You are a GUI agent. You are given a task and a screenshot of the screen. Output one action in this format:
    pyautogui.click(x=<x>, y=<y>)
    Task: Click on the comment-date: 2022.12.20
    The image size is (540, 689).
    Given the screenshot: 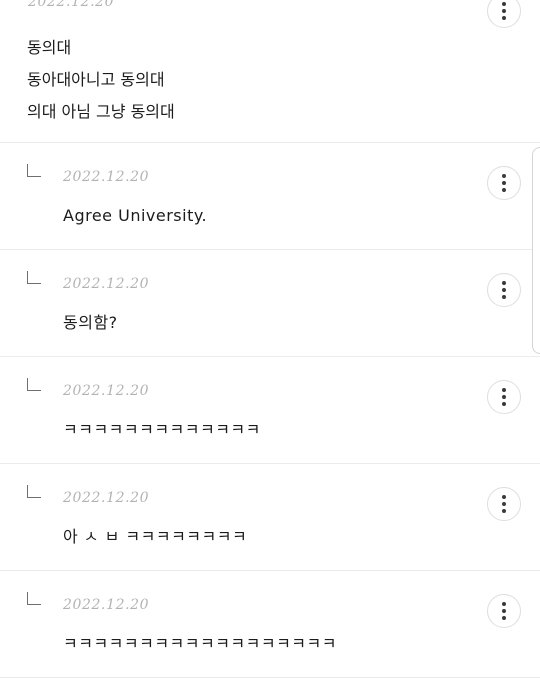 What is the action you would take?
    pyautogui.click(x=71, y=5)
    